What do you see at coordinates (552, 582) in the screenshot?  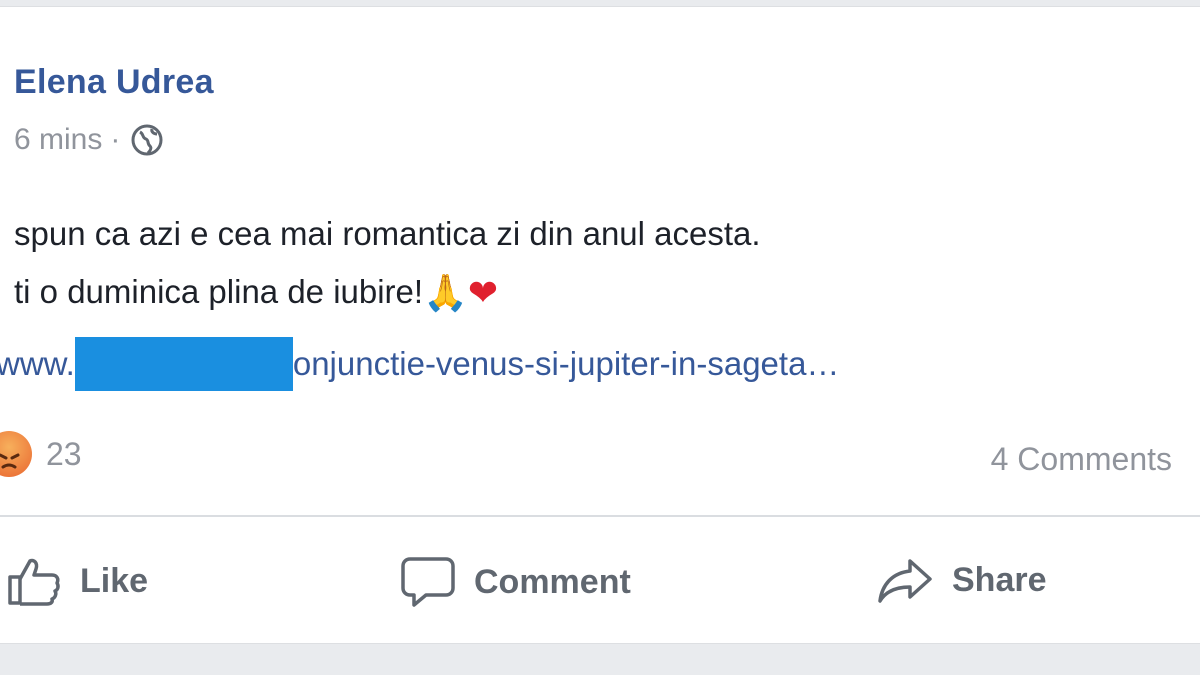 I see `comment-label: Comment` at bounding box center [552, 582].